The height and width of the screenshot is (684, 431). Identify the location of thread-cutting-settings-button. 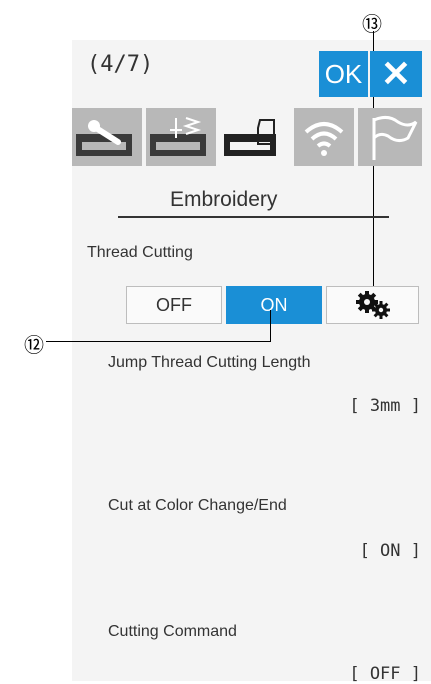
(372, 305).